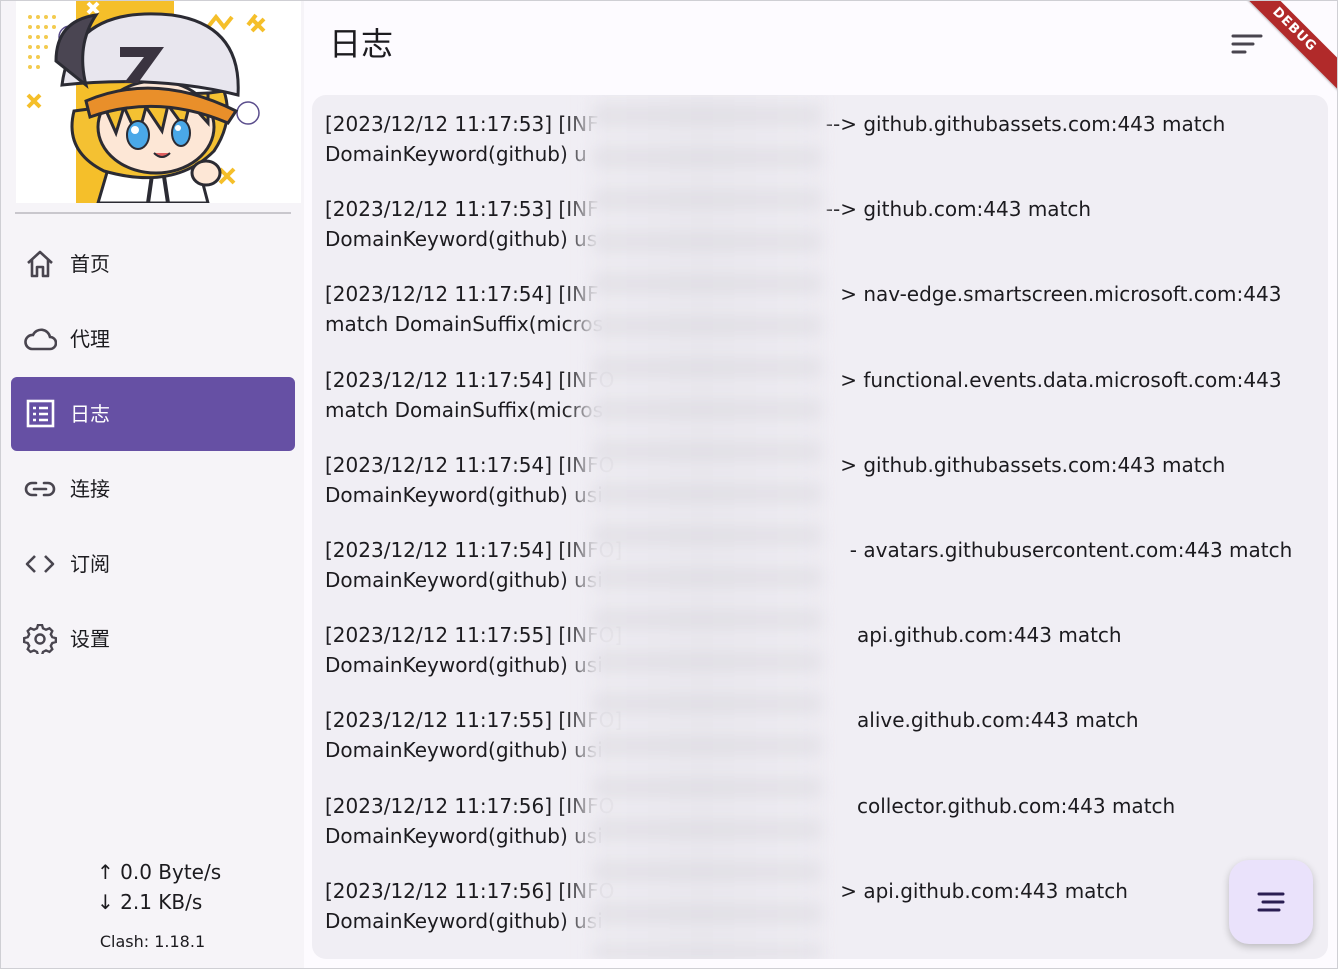 This screenshot has width=1338, height=969. I want to click on sidebar-item-label: 代理, so click(90, 339).